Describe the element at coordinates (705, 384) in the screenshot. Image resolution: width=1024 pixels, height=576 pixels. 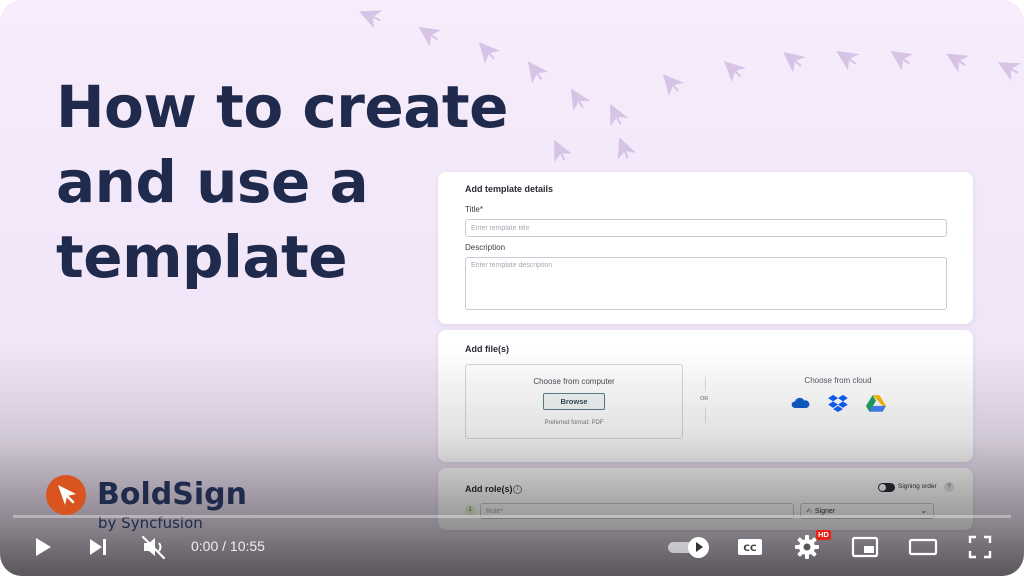
I see `or-divider-top` at that location.